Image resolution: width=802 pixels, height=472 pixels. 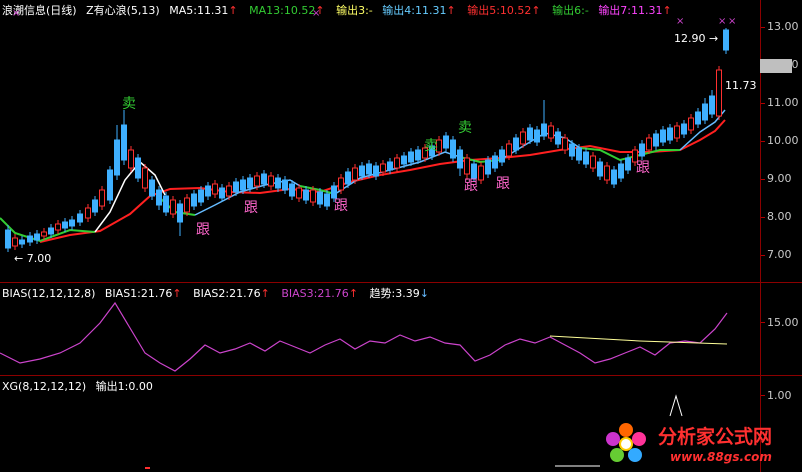 What do you see at coordinates (32, 258) in the screenshot?
I see `low-price-label: ← 7.00` at bounding box center [32, 258].